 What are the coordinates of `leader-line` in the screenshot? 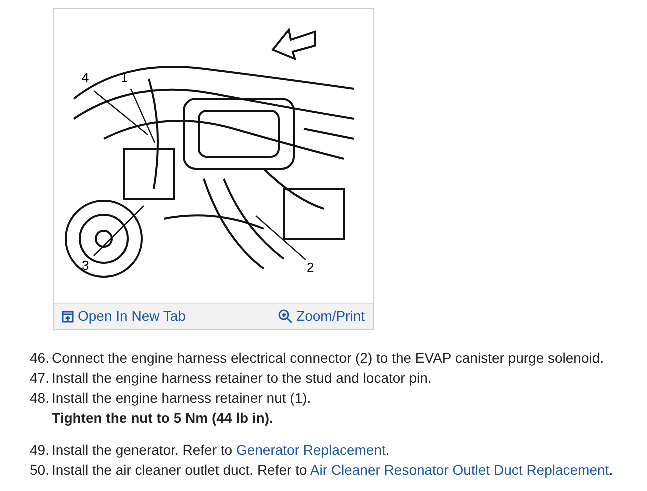 It's located at (119, 231).